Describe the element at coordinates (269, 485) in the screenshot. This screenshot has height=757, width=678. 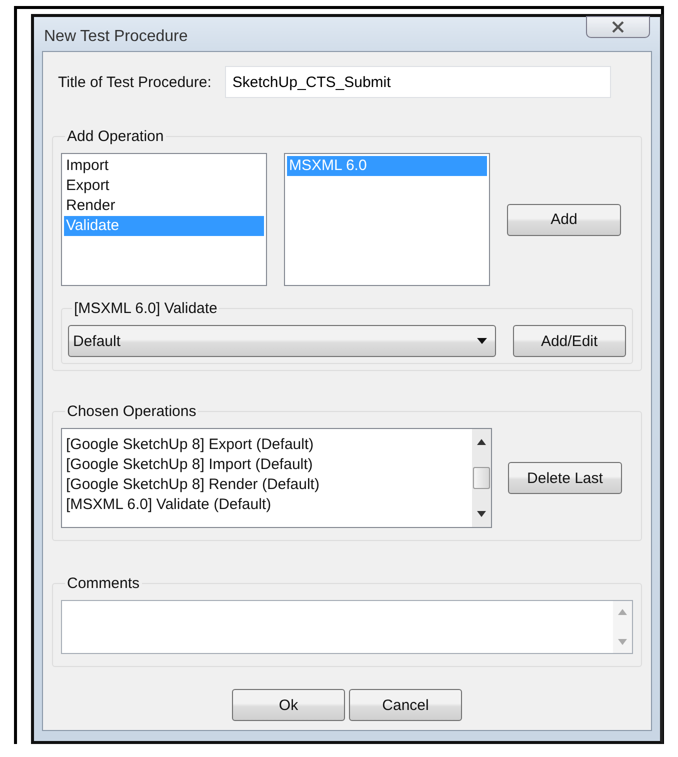
I see `chosen-operation-item: [Google SketchUp 8] Render (Default)` at that location.